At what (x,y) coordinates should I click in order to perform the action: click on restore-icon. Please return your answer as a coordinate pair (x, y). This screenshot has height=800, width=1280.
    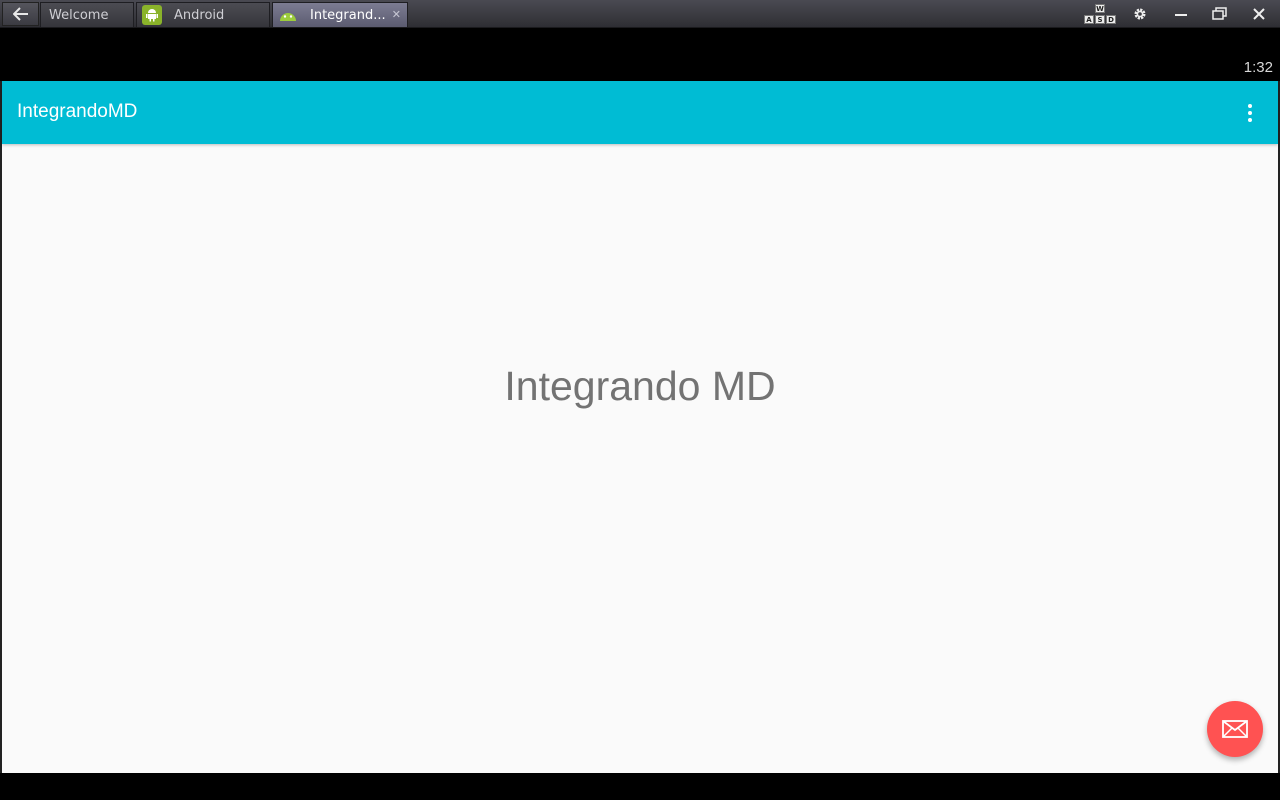
    Looking at the image, I should click on (1219, 13).